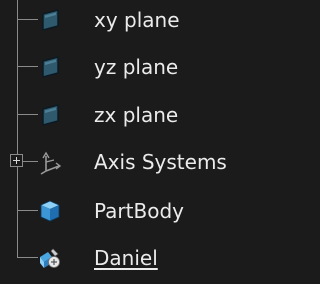  I want to click on tree-item-yz-plane: yz plane, so click(150, 67).